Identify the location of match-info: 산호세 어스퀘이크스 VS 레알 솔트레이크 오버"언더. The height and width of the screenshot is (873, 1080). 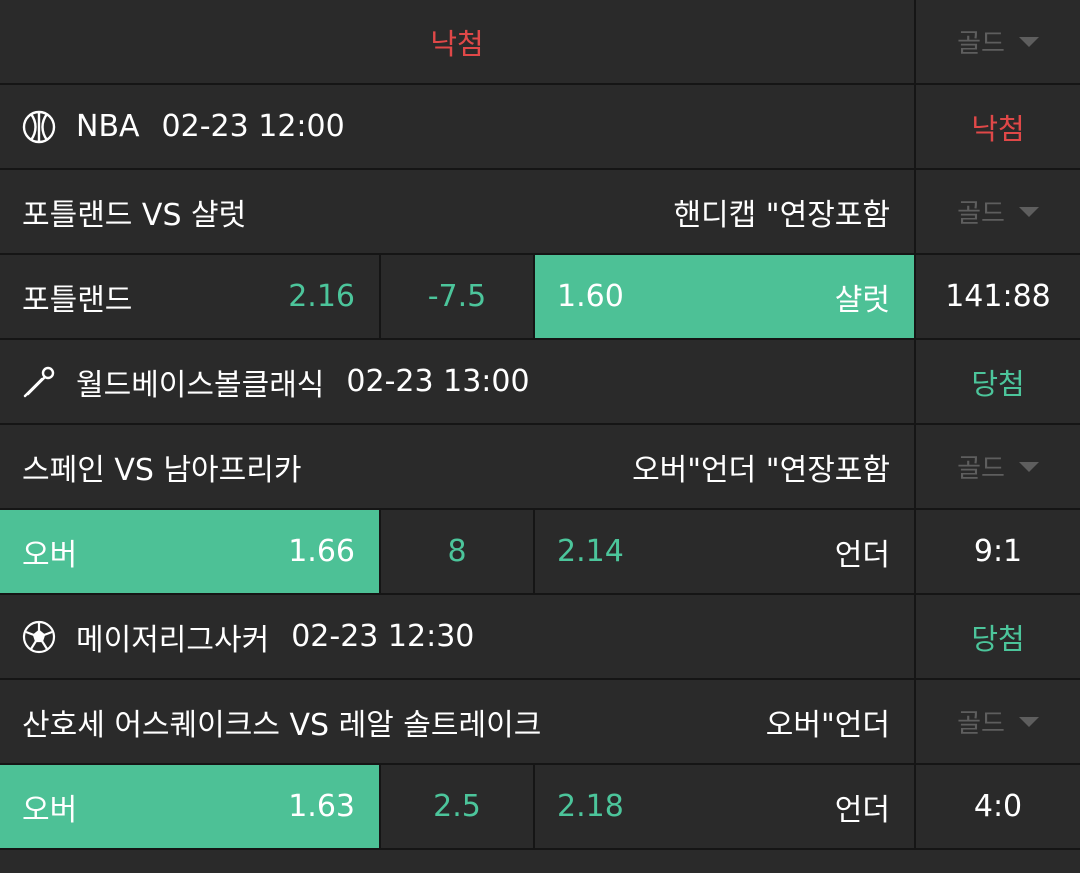
(458, 722).